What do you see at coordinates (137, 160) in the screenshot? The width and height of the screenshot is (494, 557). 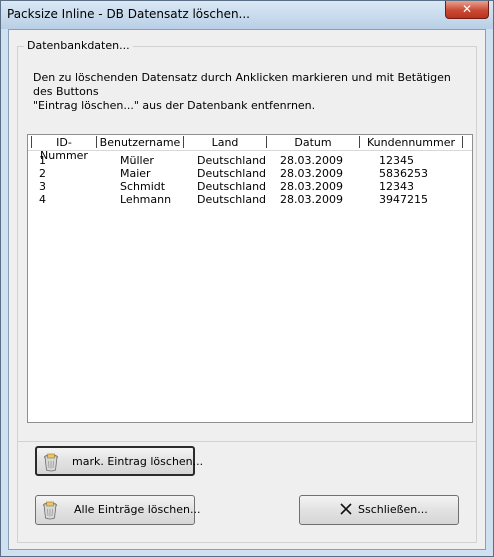 I see `cell-username: Müller` at bounding box center [137, 160].